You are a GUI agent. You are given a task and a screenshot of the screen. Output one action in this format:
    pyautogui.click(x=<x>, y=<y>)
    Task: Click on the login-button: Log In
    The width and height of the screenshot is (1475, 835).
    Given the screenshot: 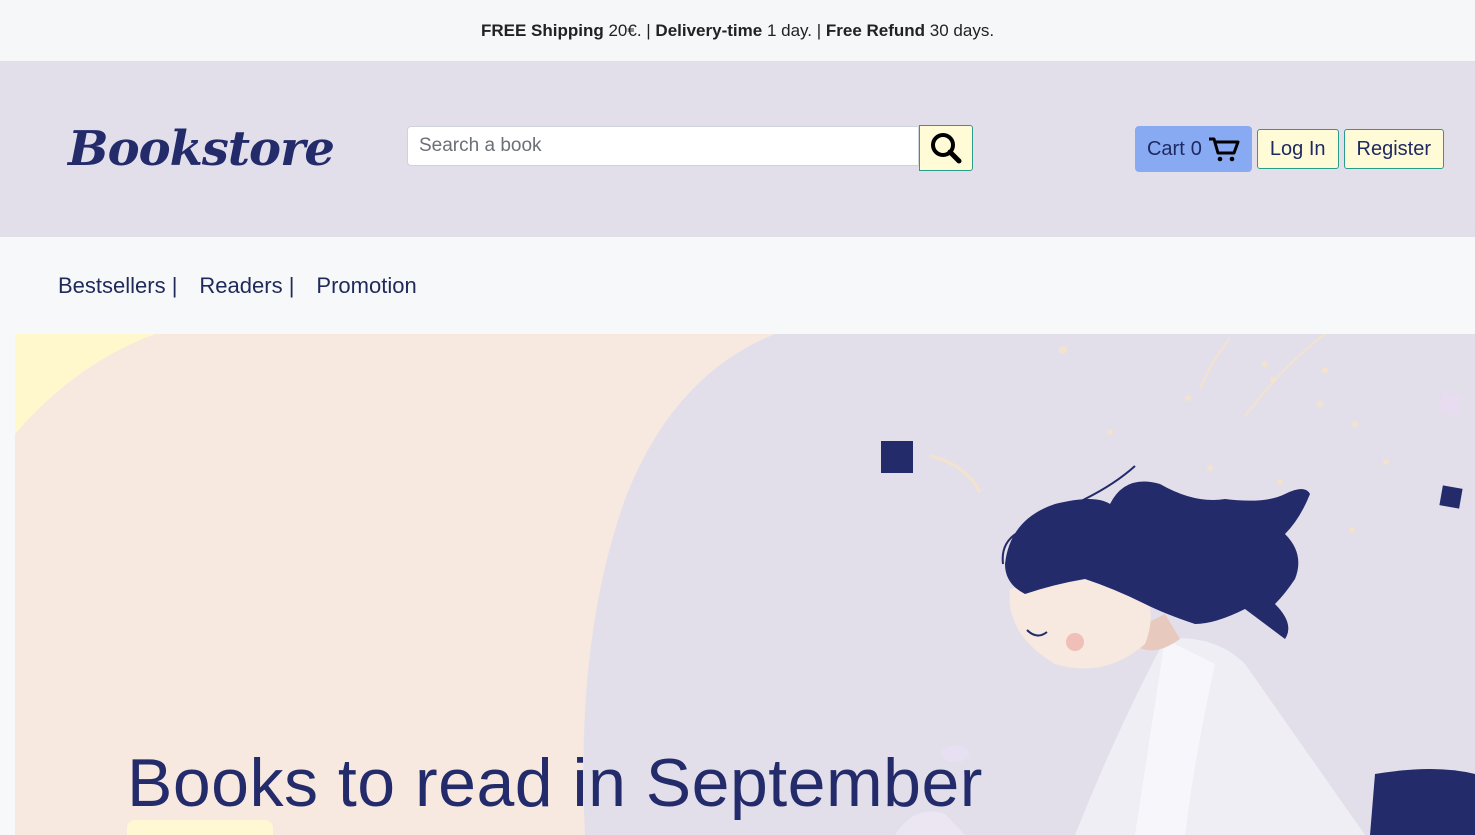 What is the action you would take?
    pyautogui.click(x=1297, y=149)
    